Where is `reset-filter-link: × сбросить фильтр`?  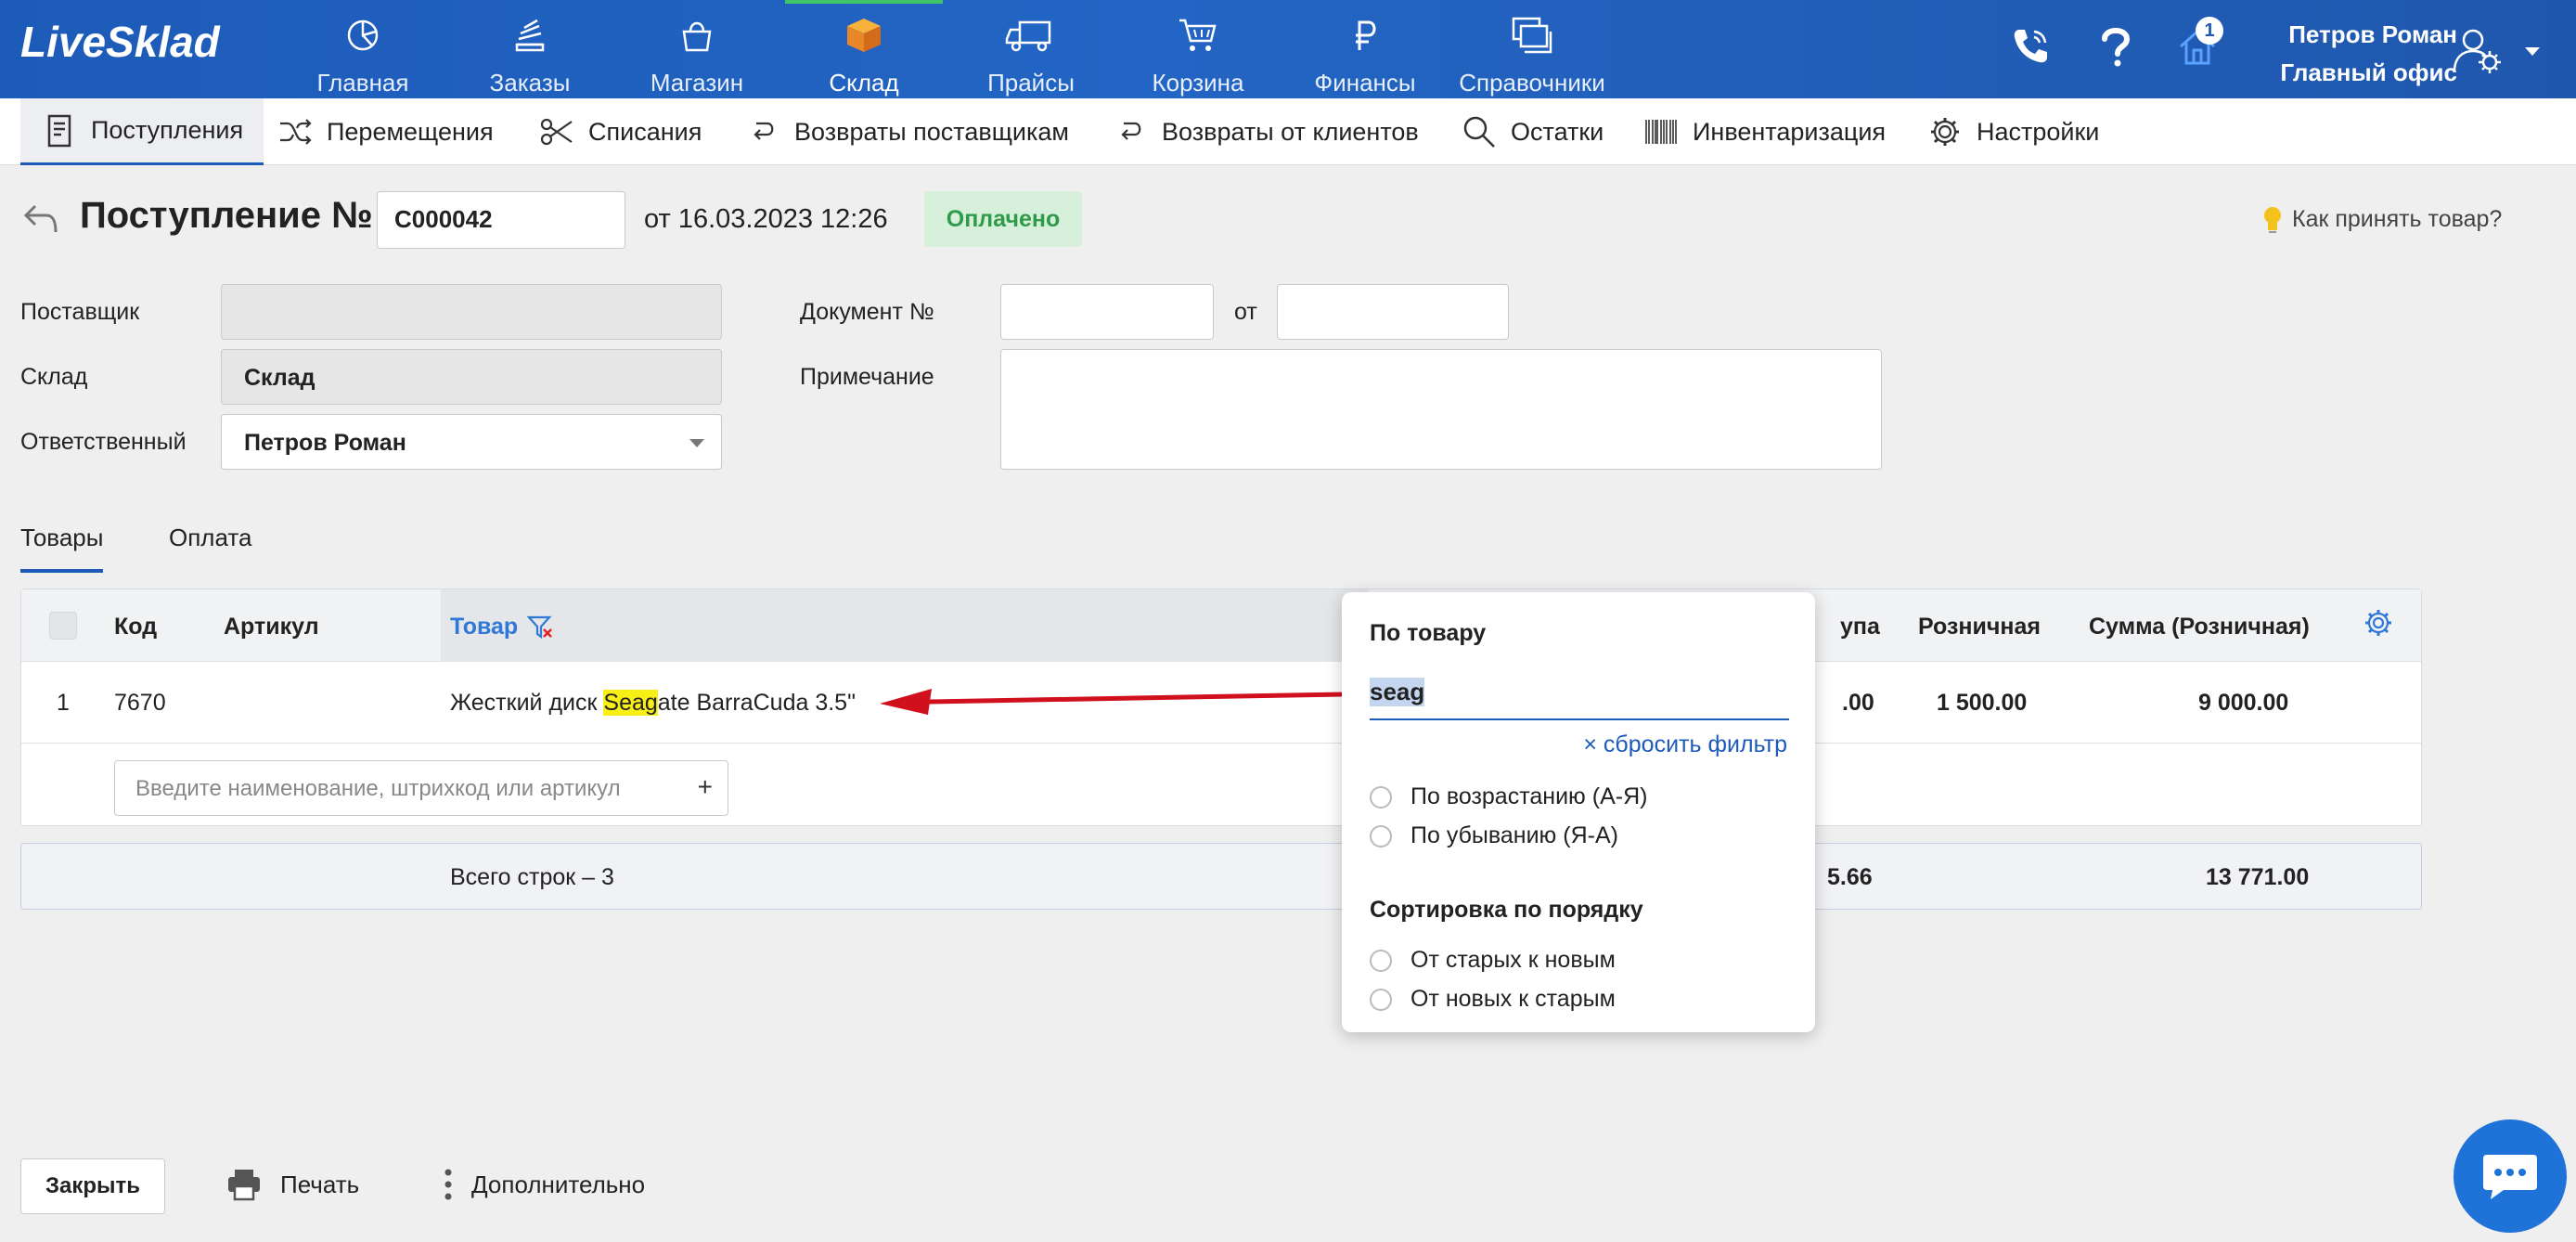
reset-filter-link: × сбросить фильтр is located at coordinates (1685, 744).